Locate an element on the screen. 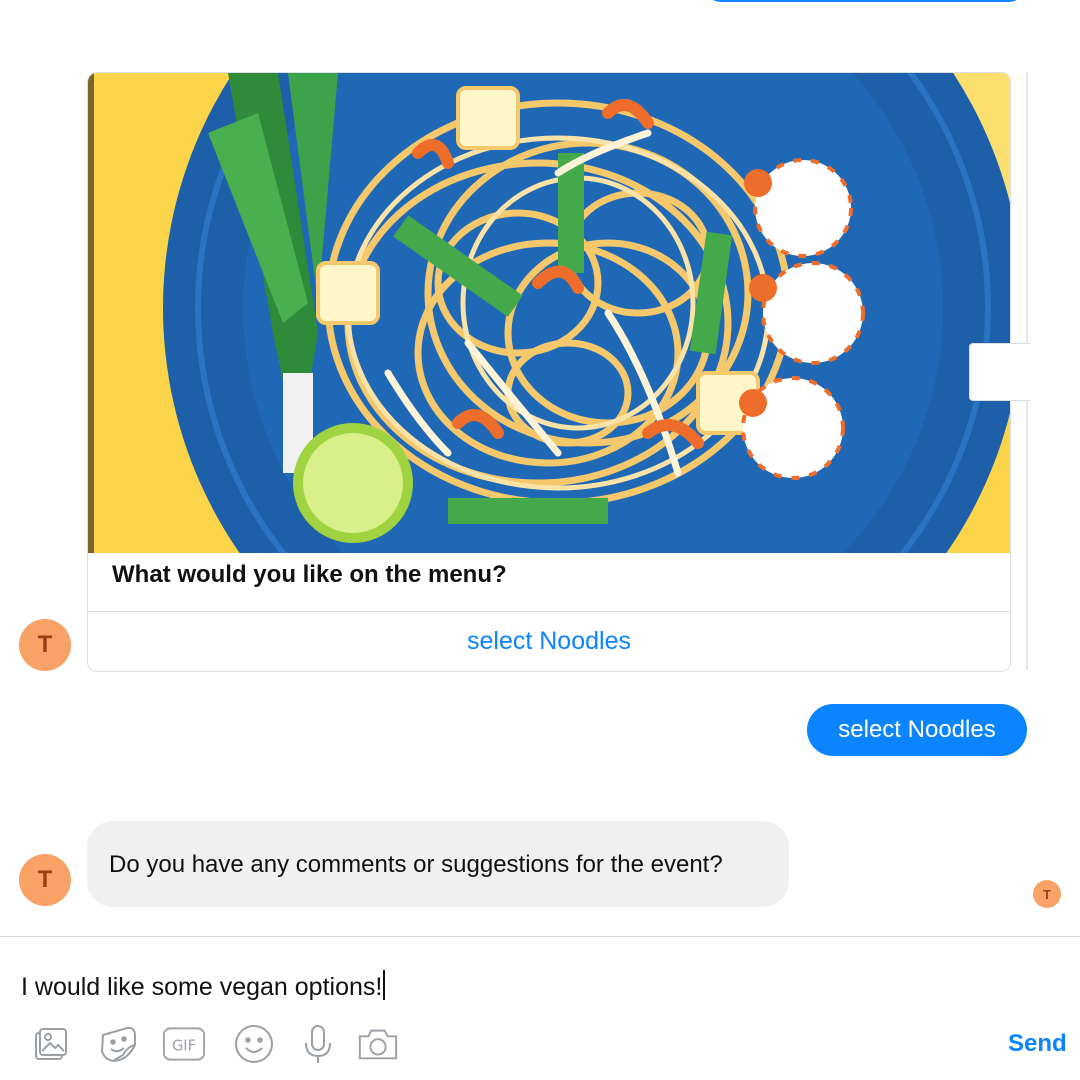  composer-divider is located at coordinates (540, 936).